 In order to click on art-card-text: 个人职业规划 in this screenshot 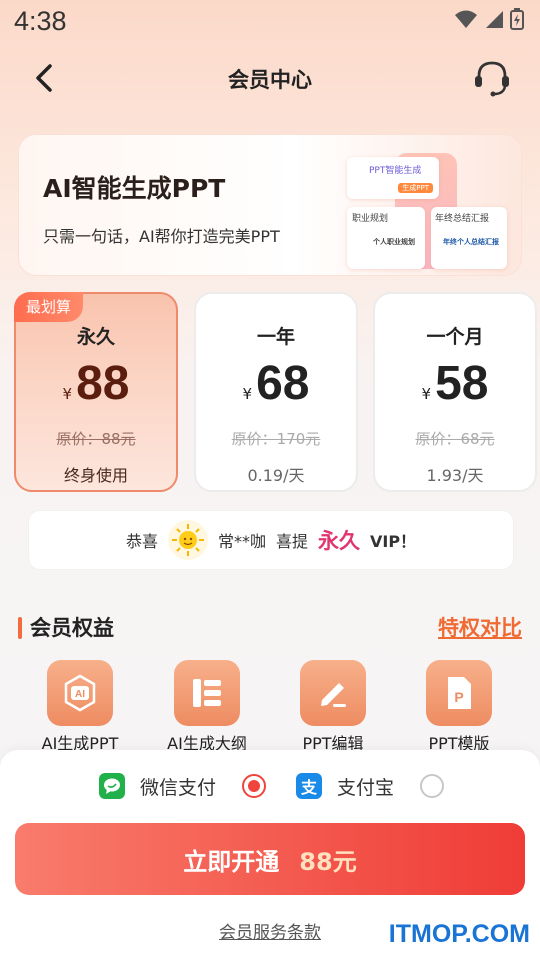, I will do `click(394, 242)`.